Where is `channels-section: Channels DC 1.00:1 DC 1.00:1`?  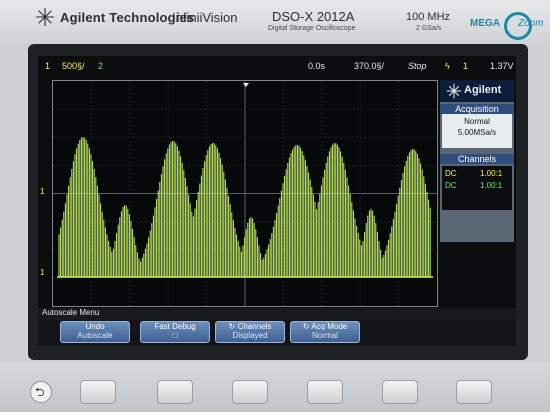 channels-section: Channels DC 1.00:1 DC 1.00:1 is located at coordinates (477, 183).